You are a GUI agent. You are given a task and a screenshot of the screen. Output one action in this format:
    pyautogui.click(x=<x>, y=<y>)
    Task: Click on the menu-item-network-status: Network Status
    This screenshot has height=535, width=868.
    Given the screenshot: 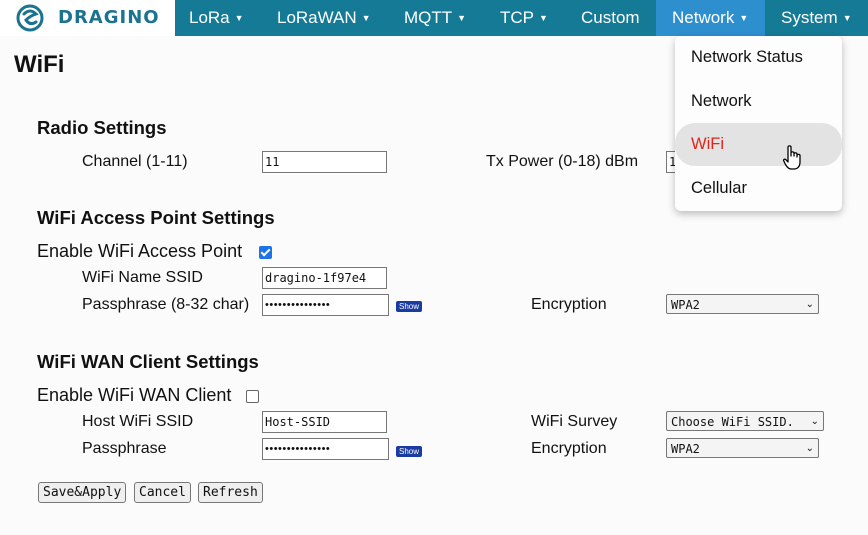 What is the action you would take?
    pyautogui.click(x=758, y=57)
    